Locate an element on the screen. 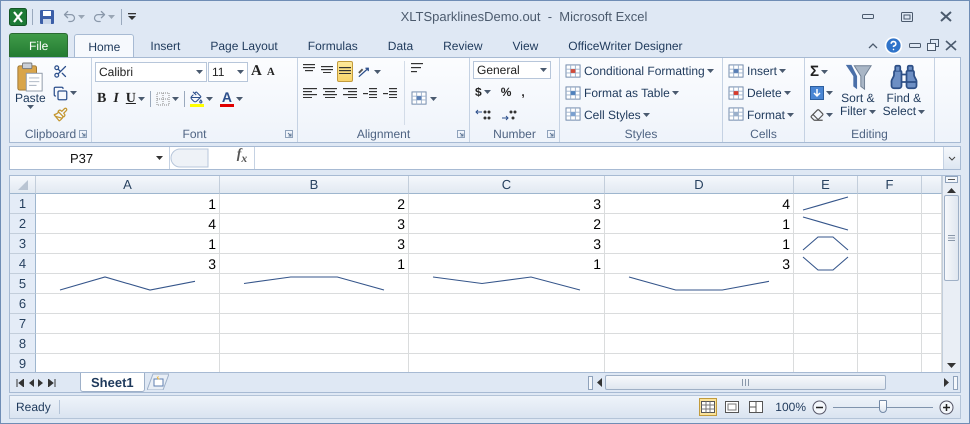 Image resolution: width=970 pixels, height=424 pixels. cells-menu-button: Delete is located at coordinates (761, 93).